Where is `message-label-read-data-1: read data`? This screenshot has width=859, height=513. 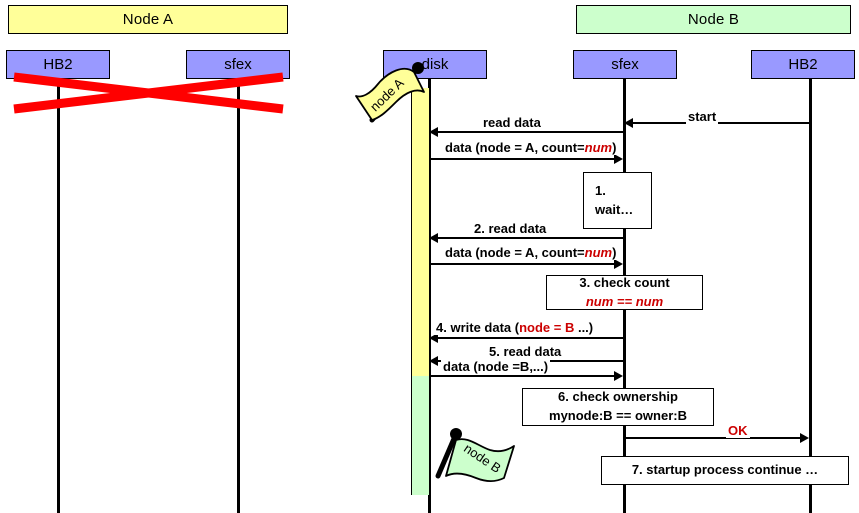
message-label-read-data-1: read data is located at coordinates (512, 122).